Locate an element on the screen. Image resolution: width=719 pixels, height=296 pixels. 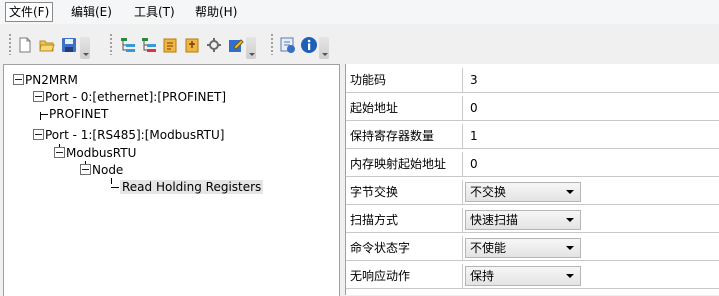
scan-mode-select: 快速扫描 is located at coordinates (523, 220).